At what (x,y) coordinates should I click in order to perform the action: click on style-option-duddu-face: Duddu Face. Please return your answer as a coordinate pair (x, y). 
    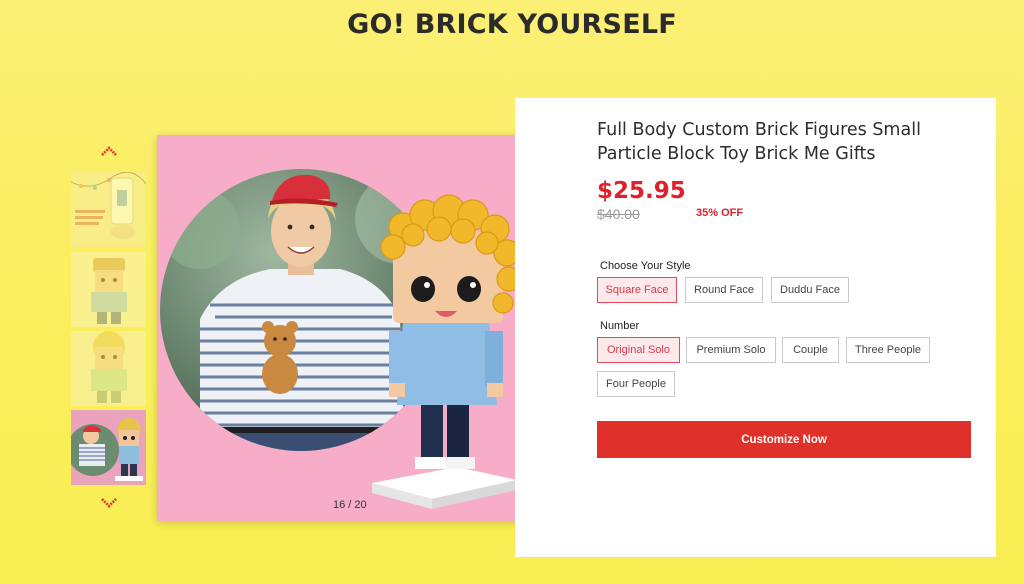
    Looking at the image, I should click on (810, 290).